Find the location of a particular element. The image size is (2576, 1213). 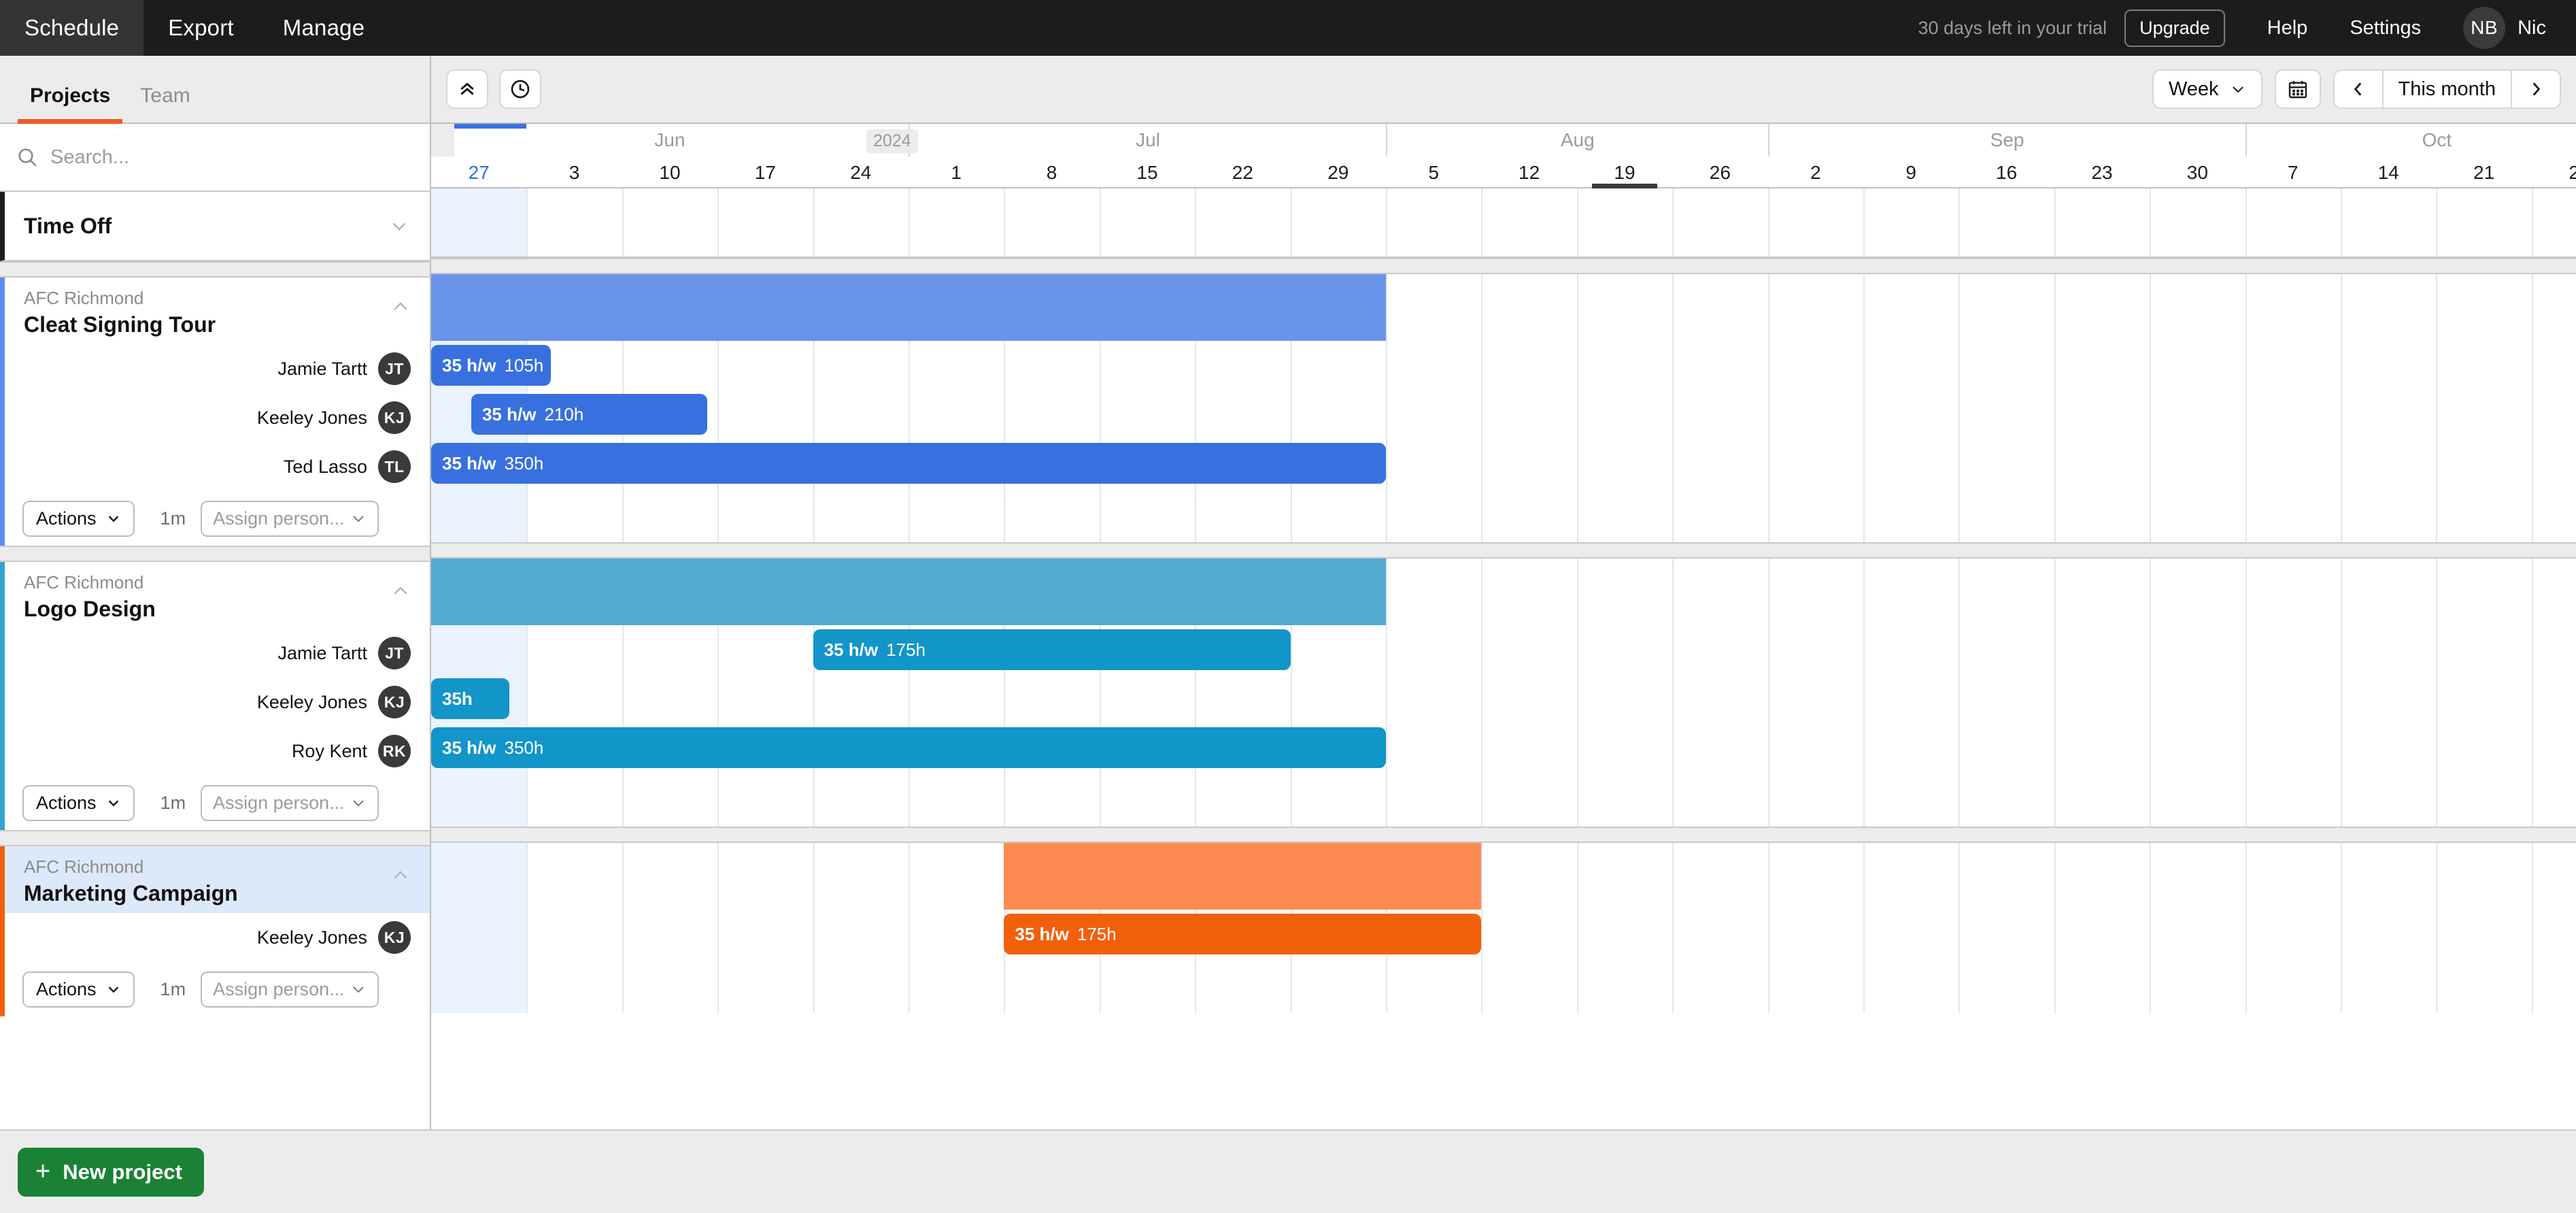

day-tick-1: 1 is located at coordinates (956, 172).